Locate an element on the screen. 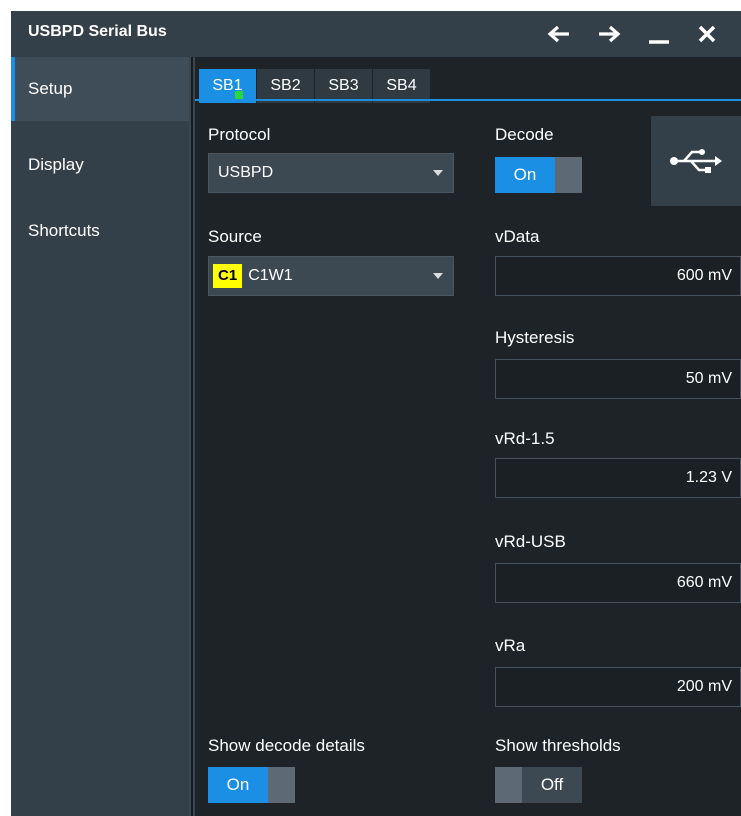  decode-label: Decode is located at coordinates (524, 134).